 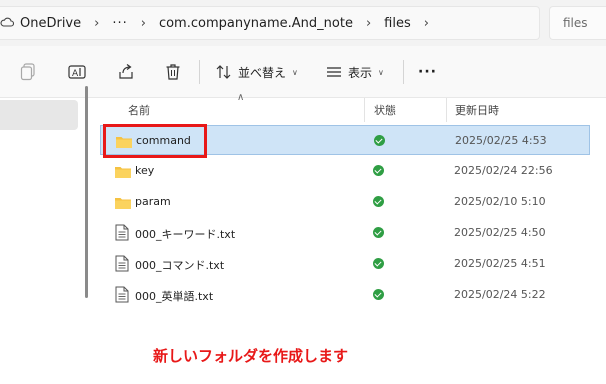 I want to click on delete-button, so click(x=173, y=72).